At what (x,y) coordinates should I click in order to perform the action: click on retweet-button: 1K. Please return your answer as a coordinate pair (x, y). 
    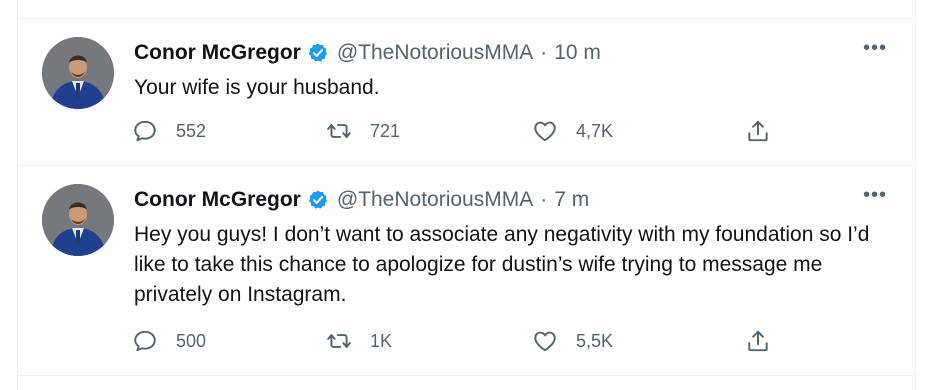
    Looking at the image, I should click on (359, 341).